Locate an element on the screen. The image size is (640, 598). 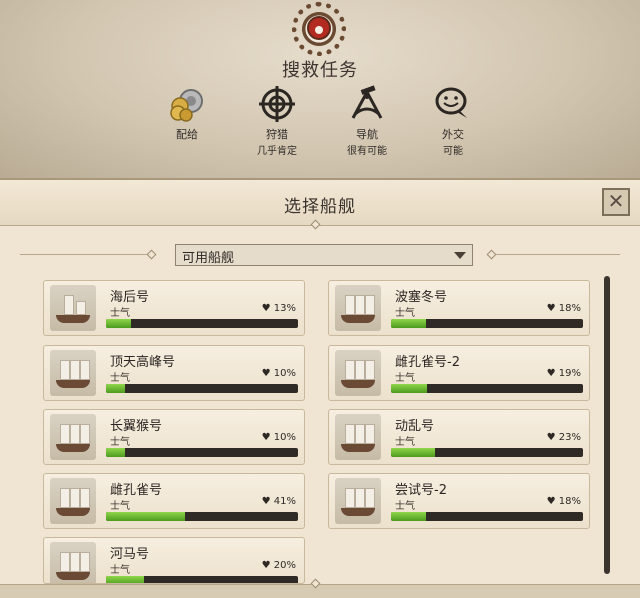
ship-name: 波塞冬号 is located at coordinates (421, 297).